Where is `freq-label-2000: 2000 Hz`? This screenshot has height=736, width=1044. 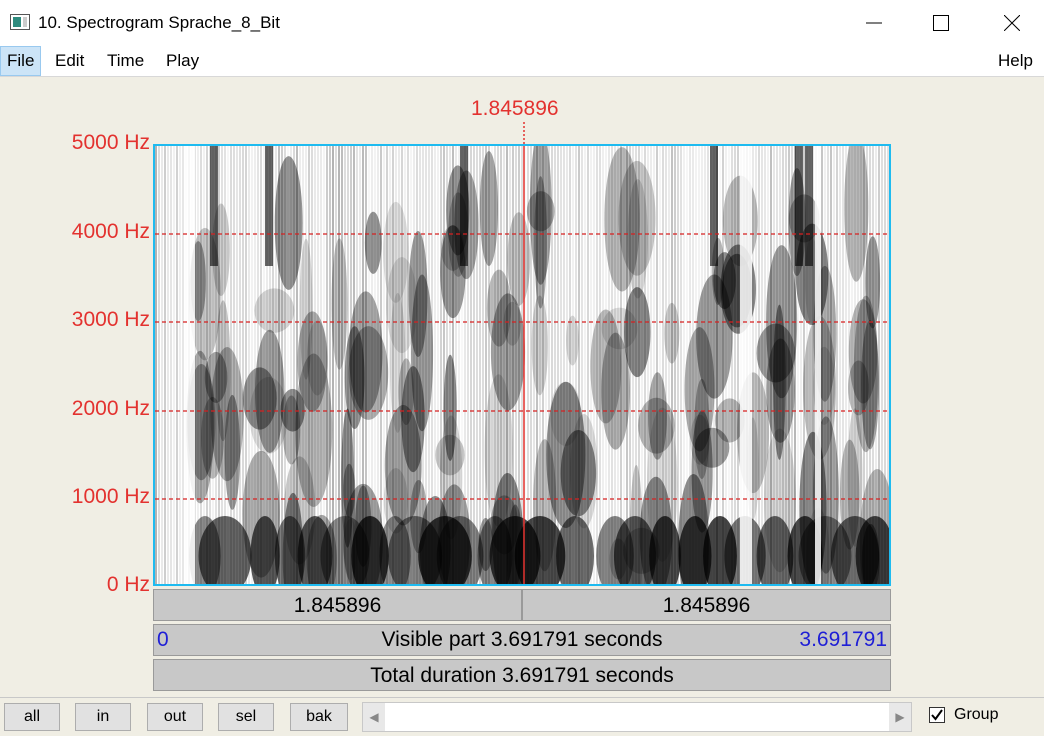
freq-label-2000: 2000 Hz is located at coordinates (110, 408).